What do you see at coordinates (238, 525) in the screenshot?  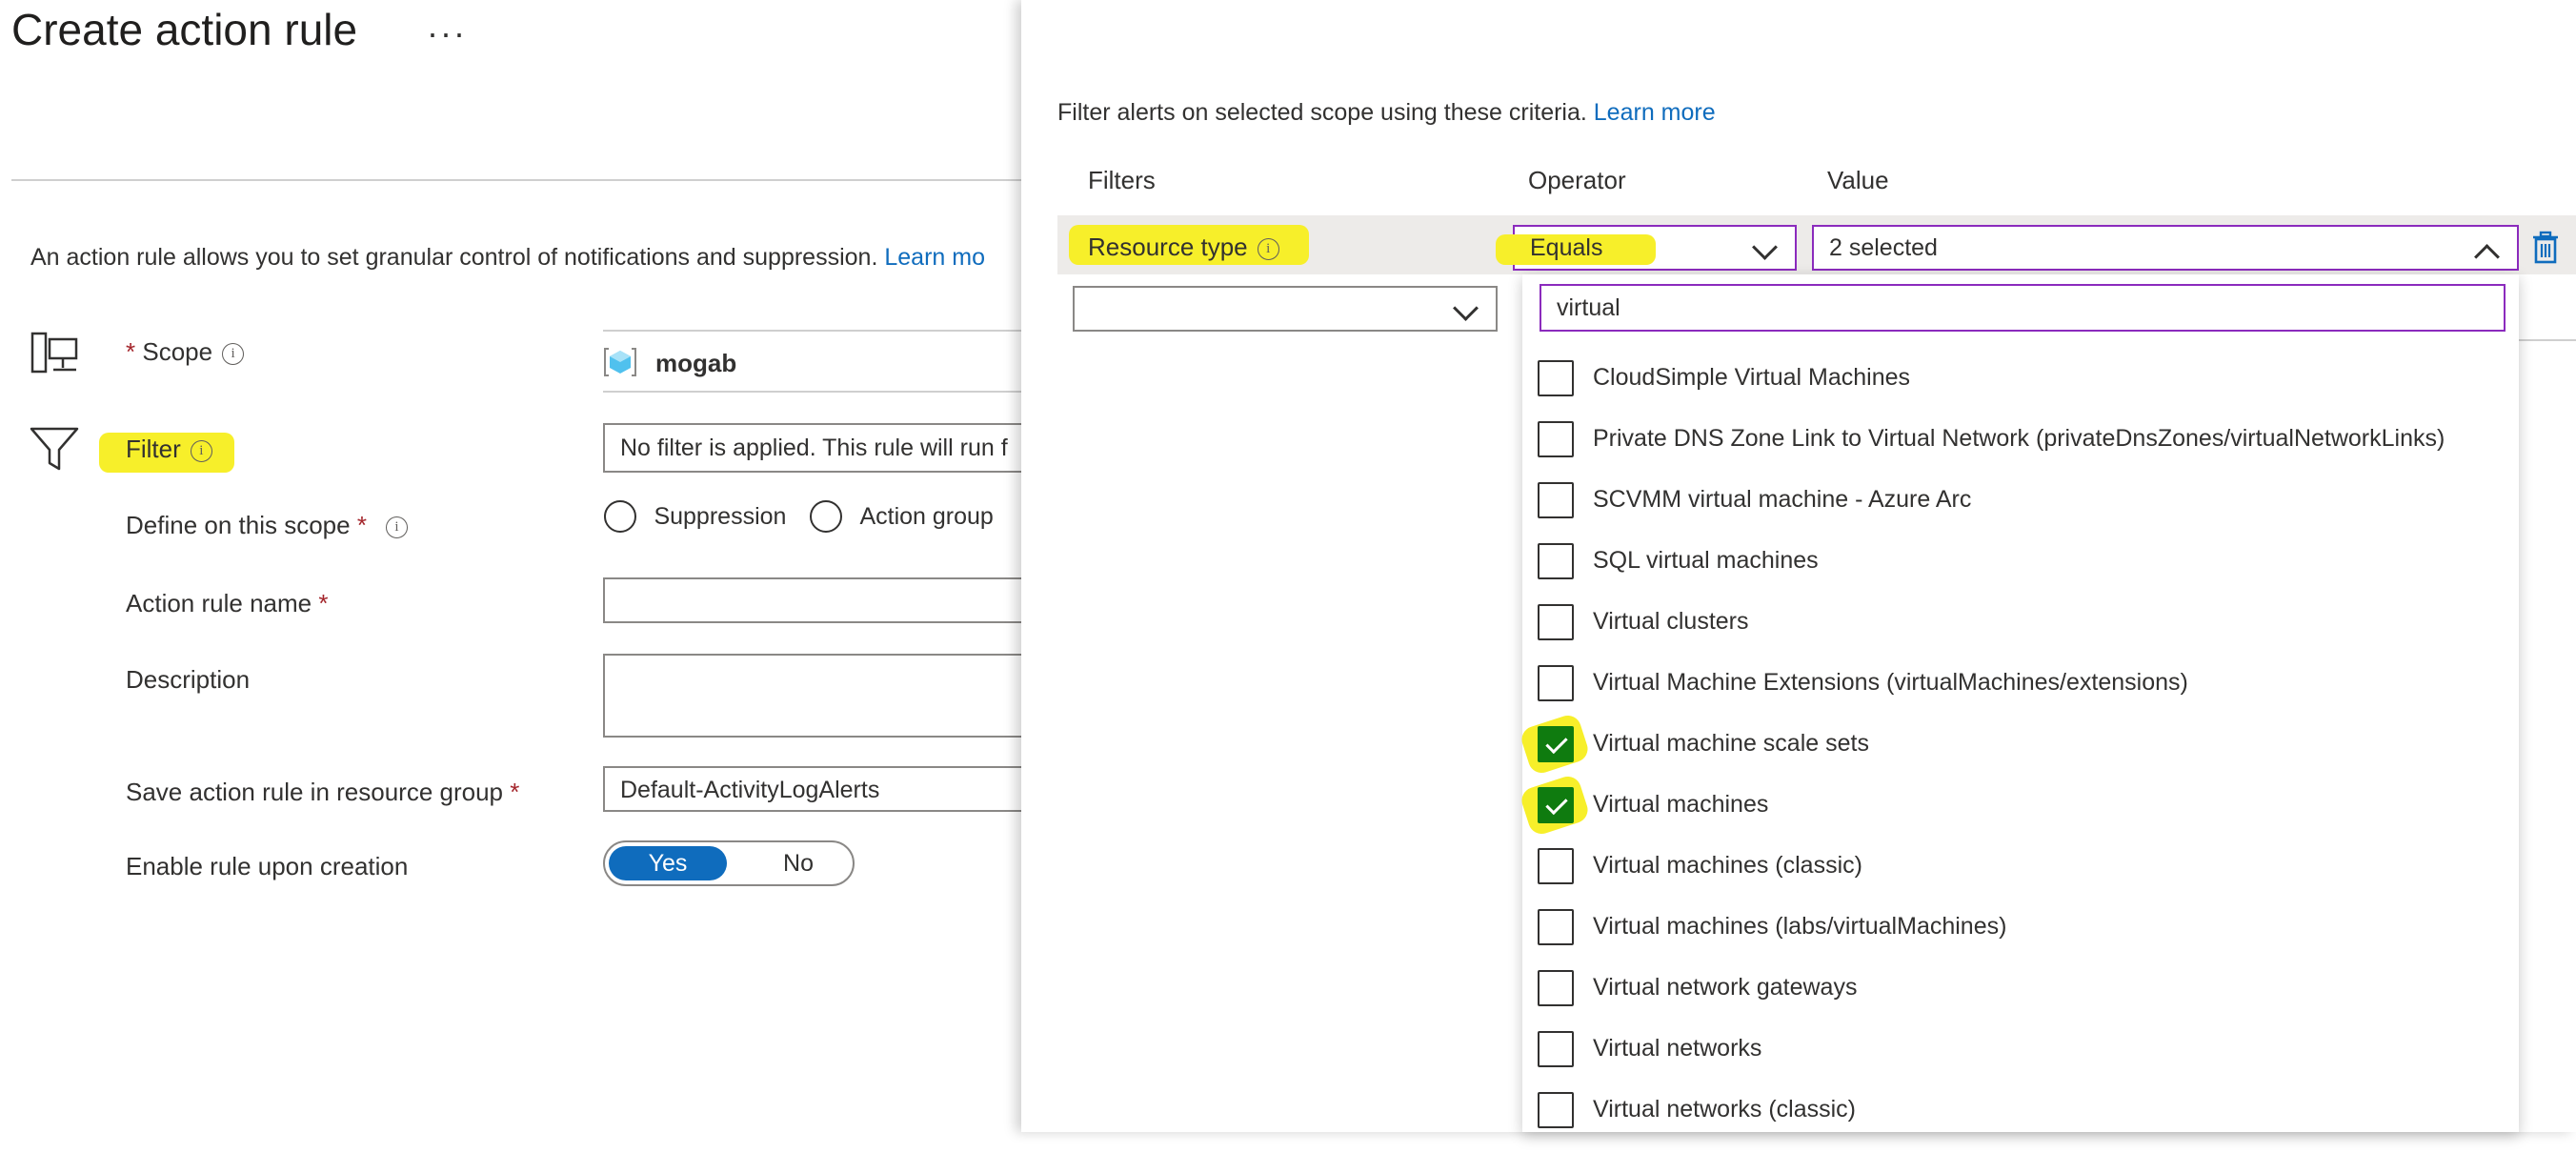 I see `define-scope-label: Define on this scope` at bounding box center [238, 525].